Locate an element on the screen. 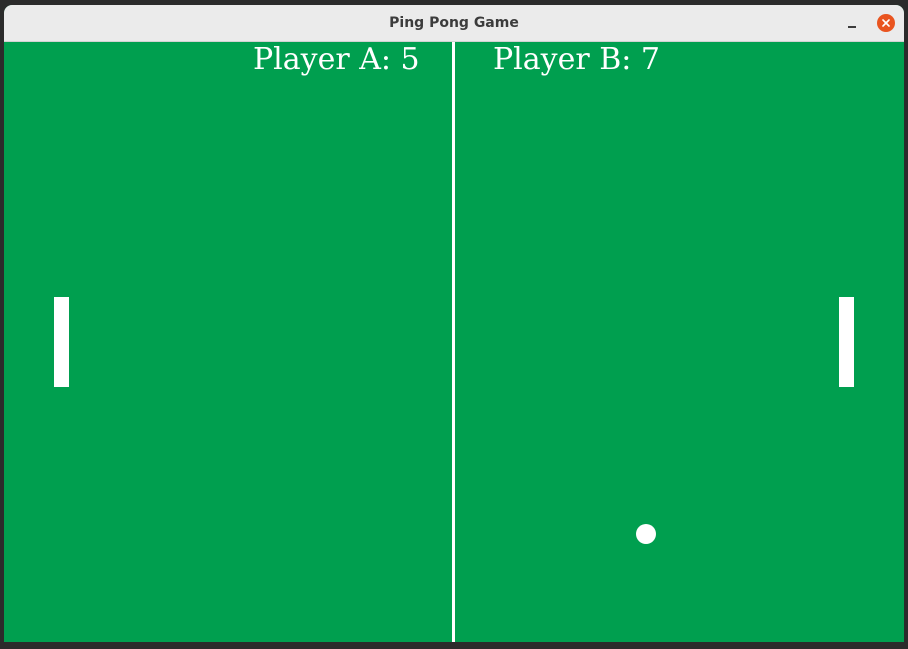 This screenshot has height=649, width=908. title-bar: Ping Pong Game is located at coordinates (454, 23).